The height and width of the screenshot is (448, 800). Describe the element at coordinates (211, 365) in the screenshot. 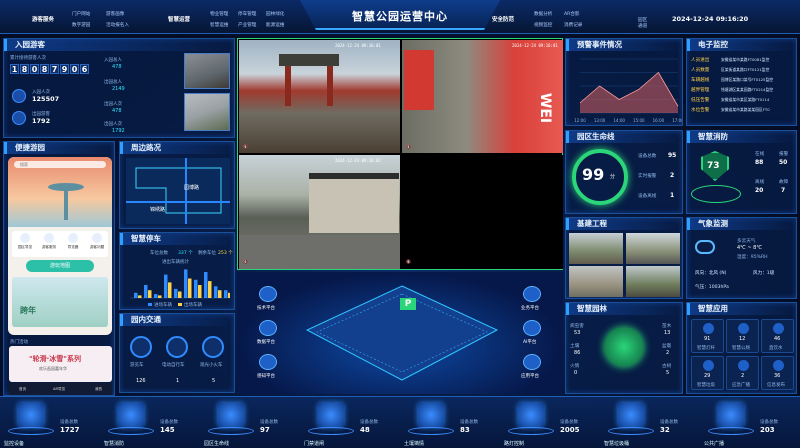

I see `traffic-label: 观光小火车` at that location.